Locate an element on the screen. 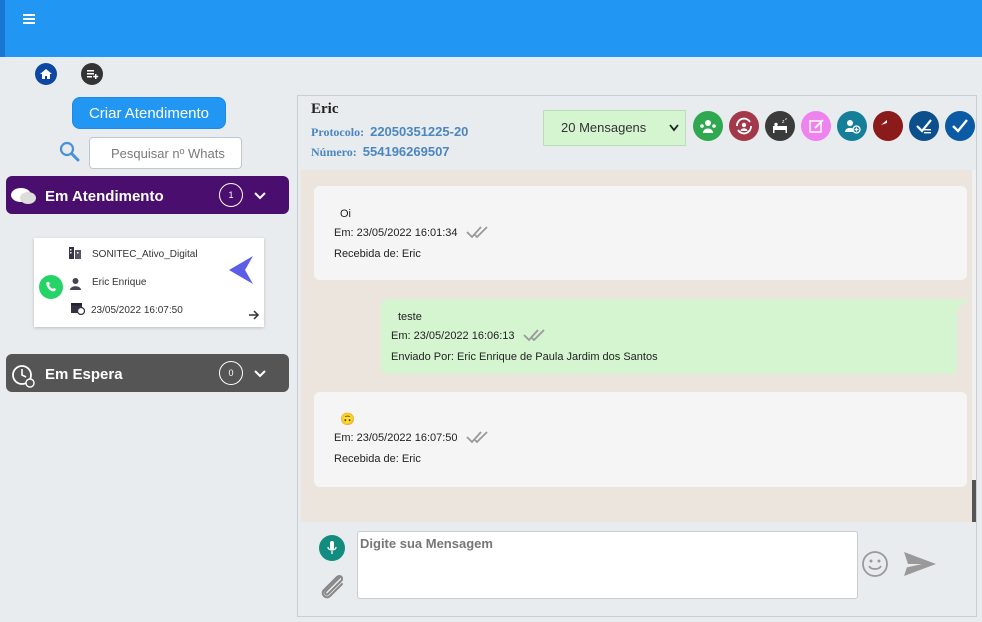 This screenshot has width=982, height=622. message-time: Em: 23/05/2022 16:06:13 is located at coordinates (453, 336).